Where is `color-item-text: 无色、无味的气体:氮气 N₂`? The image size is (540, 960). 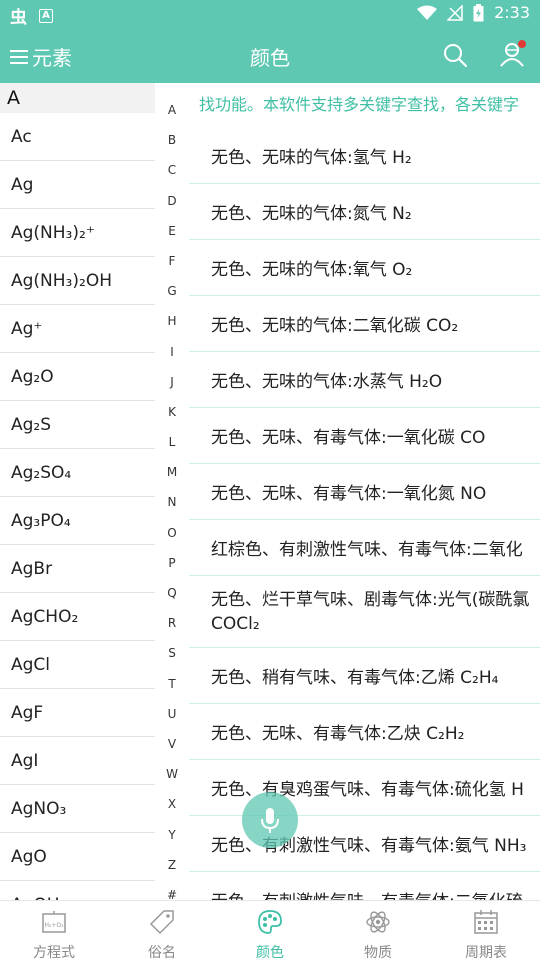 color-item-text: 无色、无味的气体:氮气 N₂ is located at coordinates (311, 214).